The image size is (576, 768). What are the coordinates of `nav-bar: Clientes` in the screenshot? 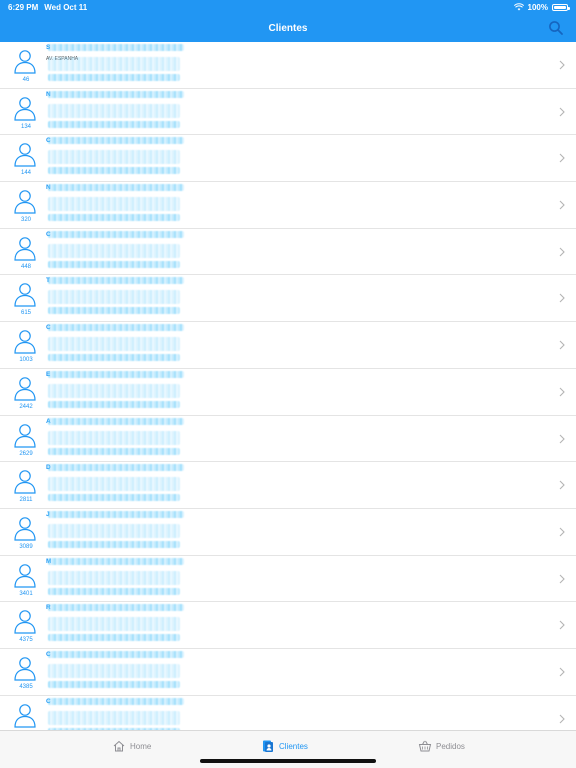 It's located at (288, 28).